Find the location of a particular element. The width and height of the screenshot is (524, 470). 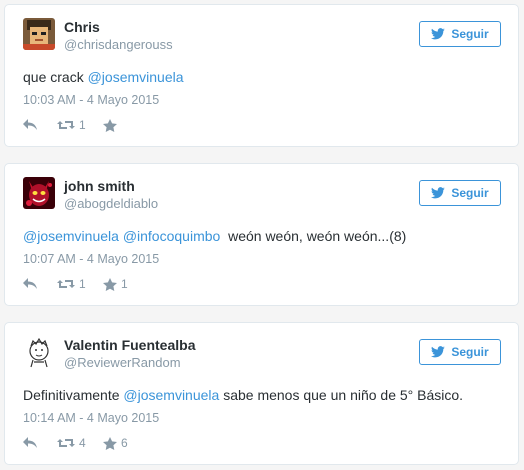

retweet-count: 4 is located at coordinates (82, 443).